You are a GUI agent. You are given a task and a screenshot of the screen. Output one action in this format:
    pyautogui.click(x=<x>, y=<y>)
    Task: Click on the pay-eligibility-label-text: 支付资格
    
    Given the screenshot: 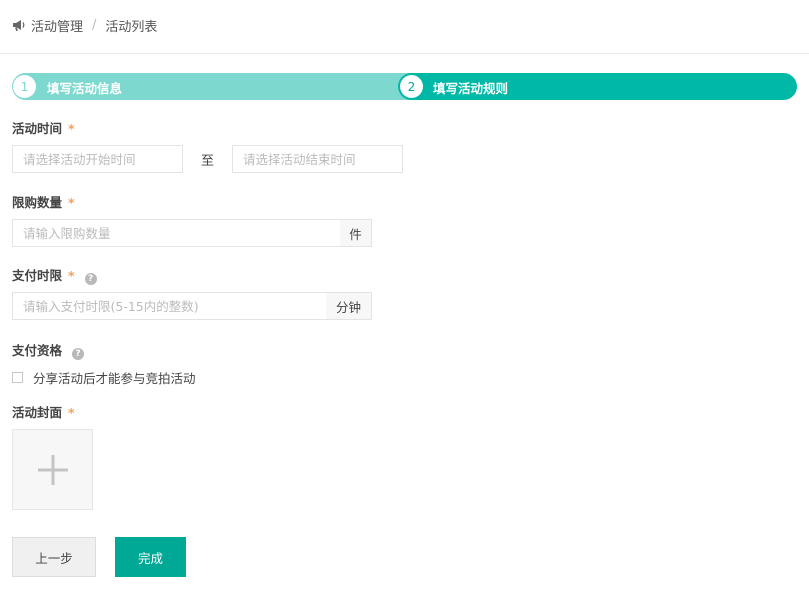 What is the action you would take?
    pyautogui.click(x=37, y=350)
    